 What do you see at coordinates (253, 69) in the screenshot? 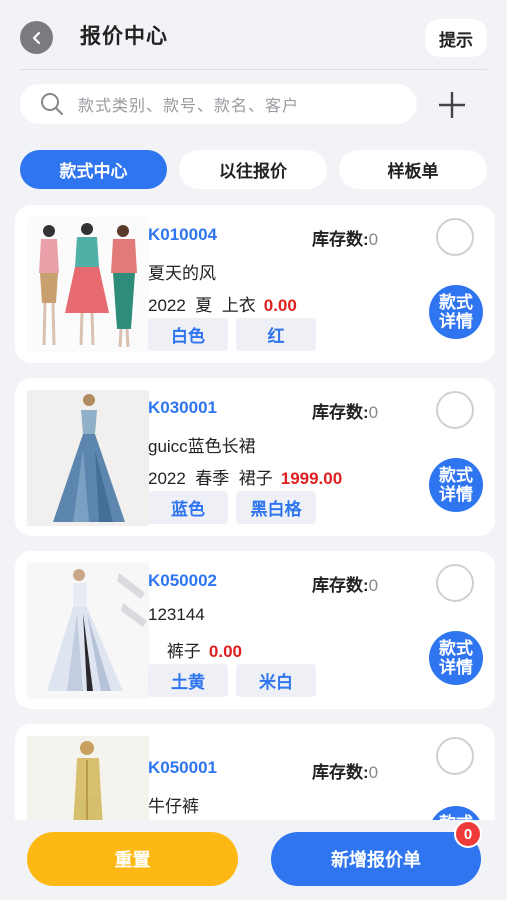
I see `header-divider` at bounding box center [253, 69].